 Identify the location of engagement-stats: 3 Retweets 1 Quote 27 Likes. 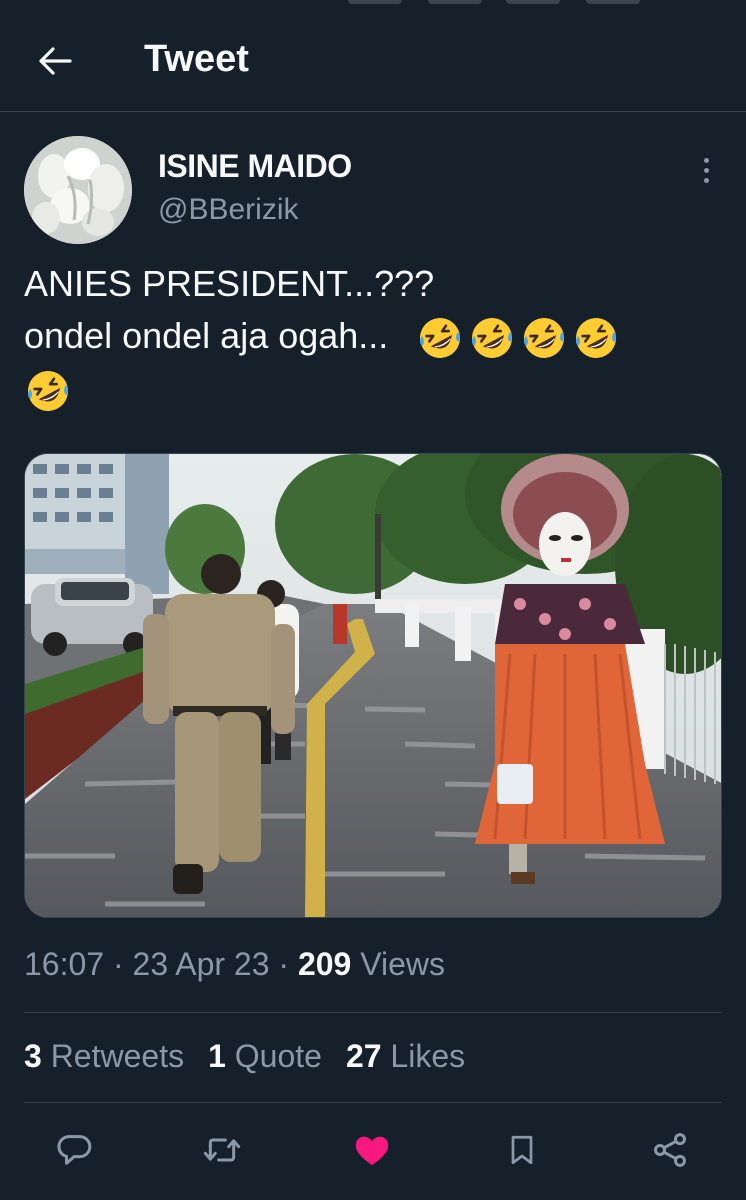
(244, 1056).